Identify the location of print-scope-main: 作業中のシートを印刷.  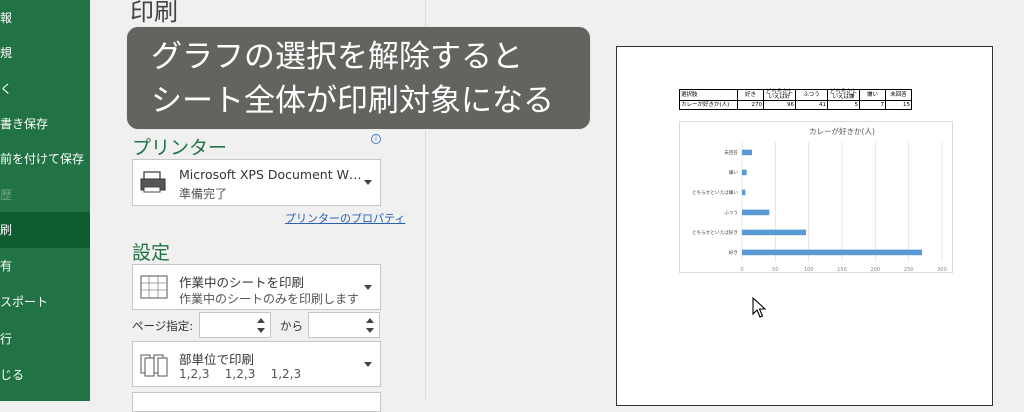
(242, 282).